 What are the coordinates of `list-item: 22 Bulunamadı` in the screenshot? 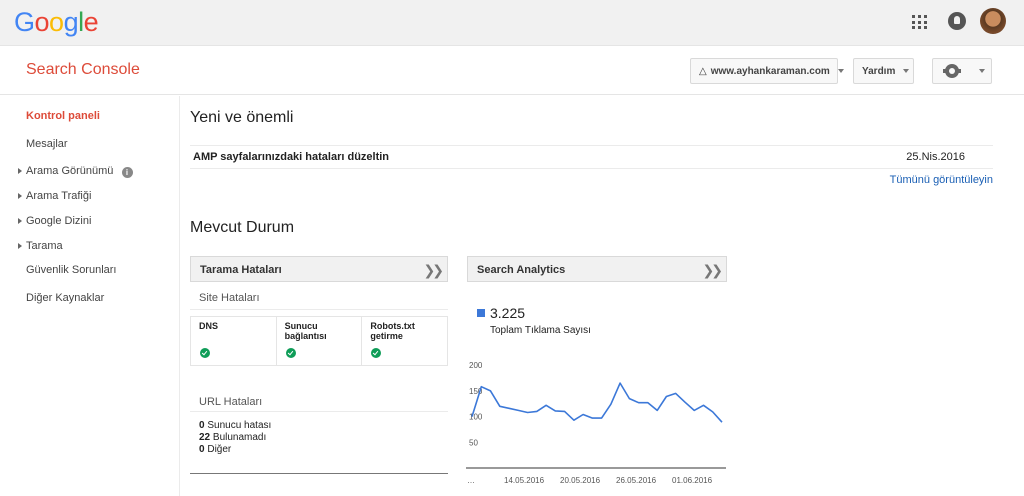 It's located at (235, 438).